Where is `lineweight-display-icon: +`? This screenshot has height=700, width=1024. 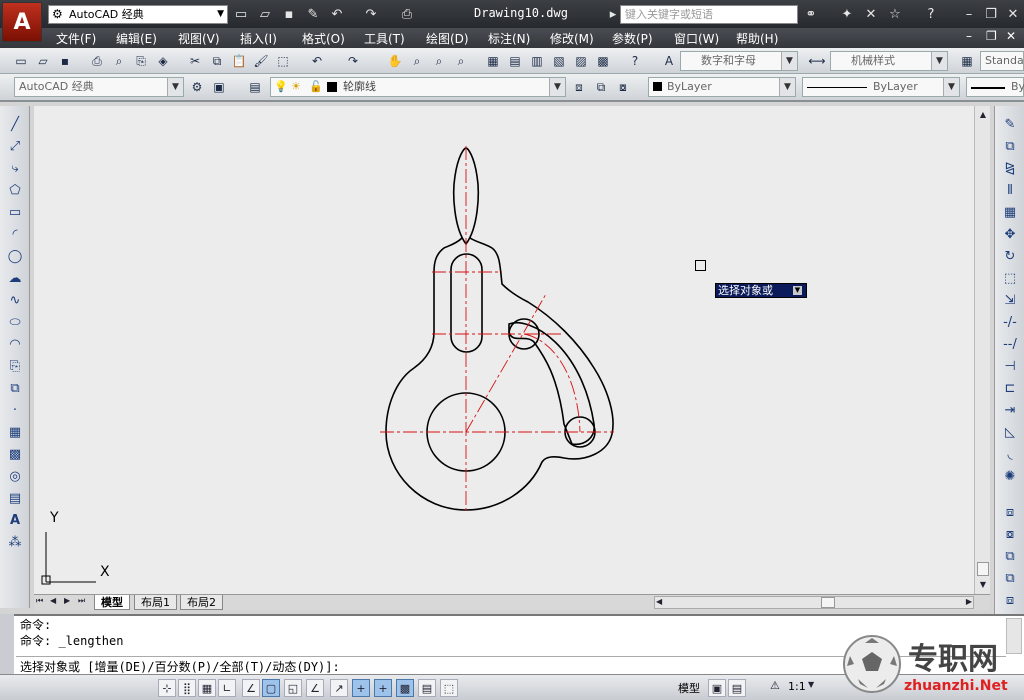 lineweight-display-icon: + is located at coordinates (383, 688).